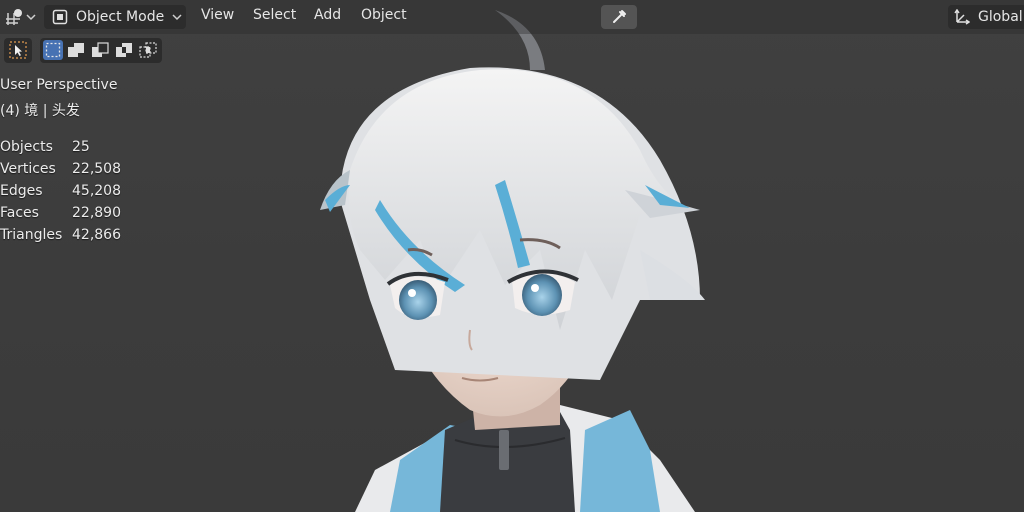 The image size is (1024, 512). Describe the element at coordinates (274, 15) in the screenshot. I see `menu-select: Select` at that location.